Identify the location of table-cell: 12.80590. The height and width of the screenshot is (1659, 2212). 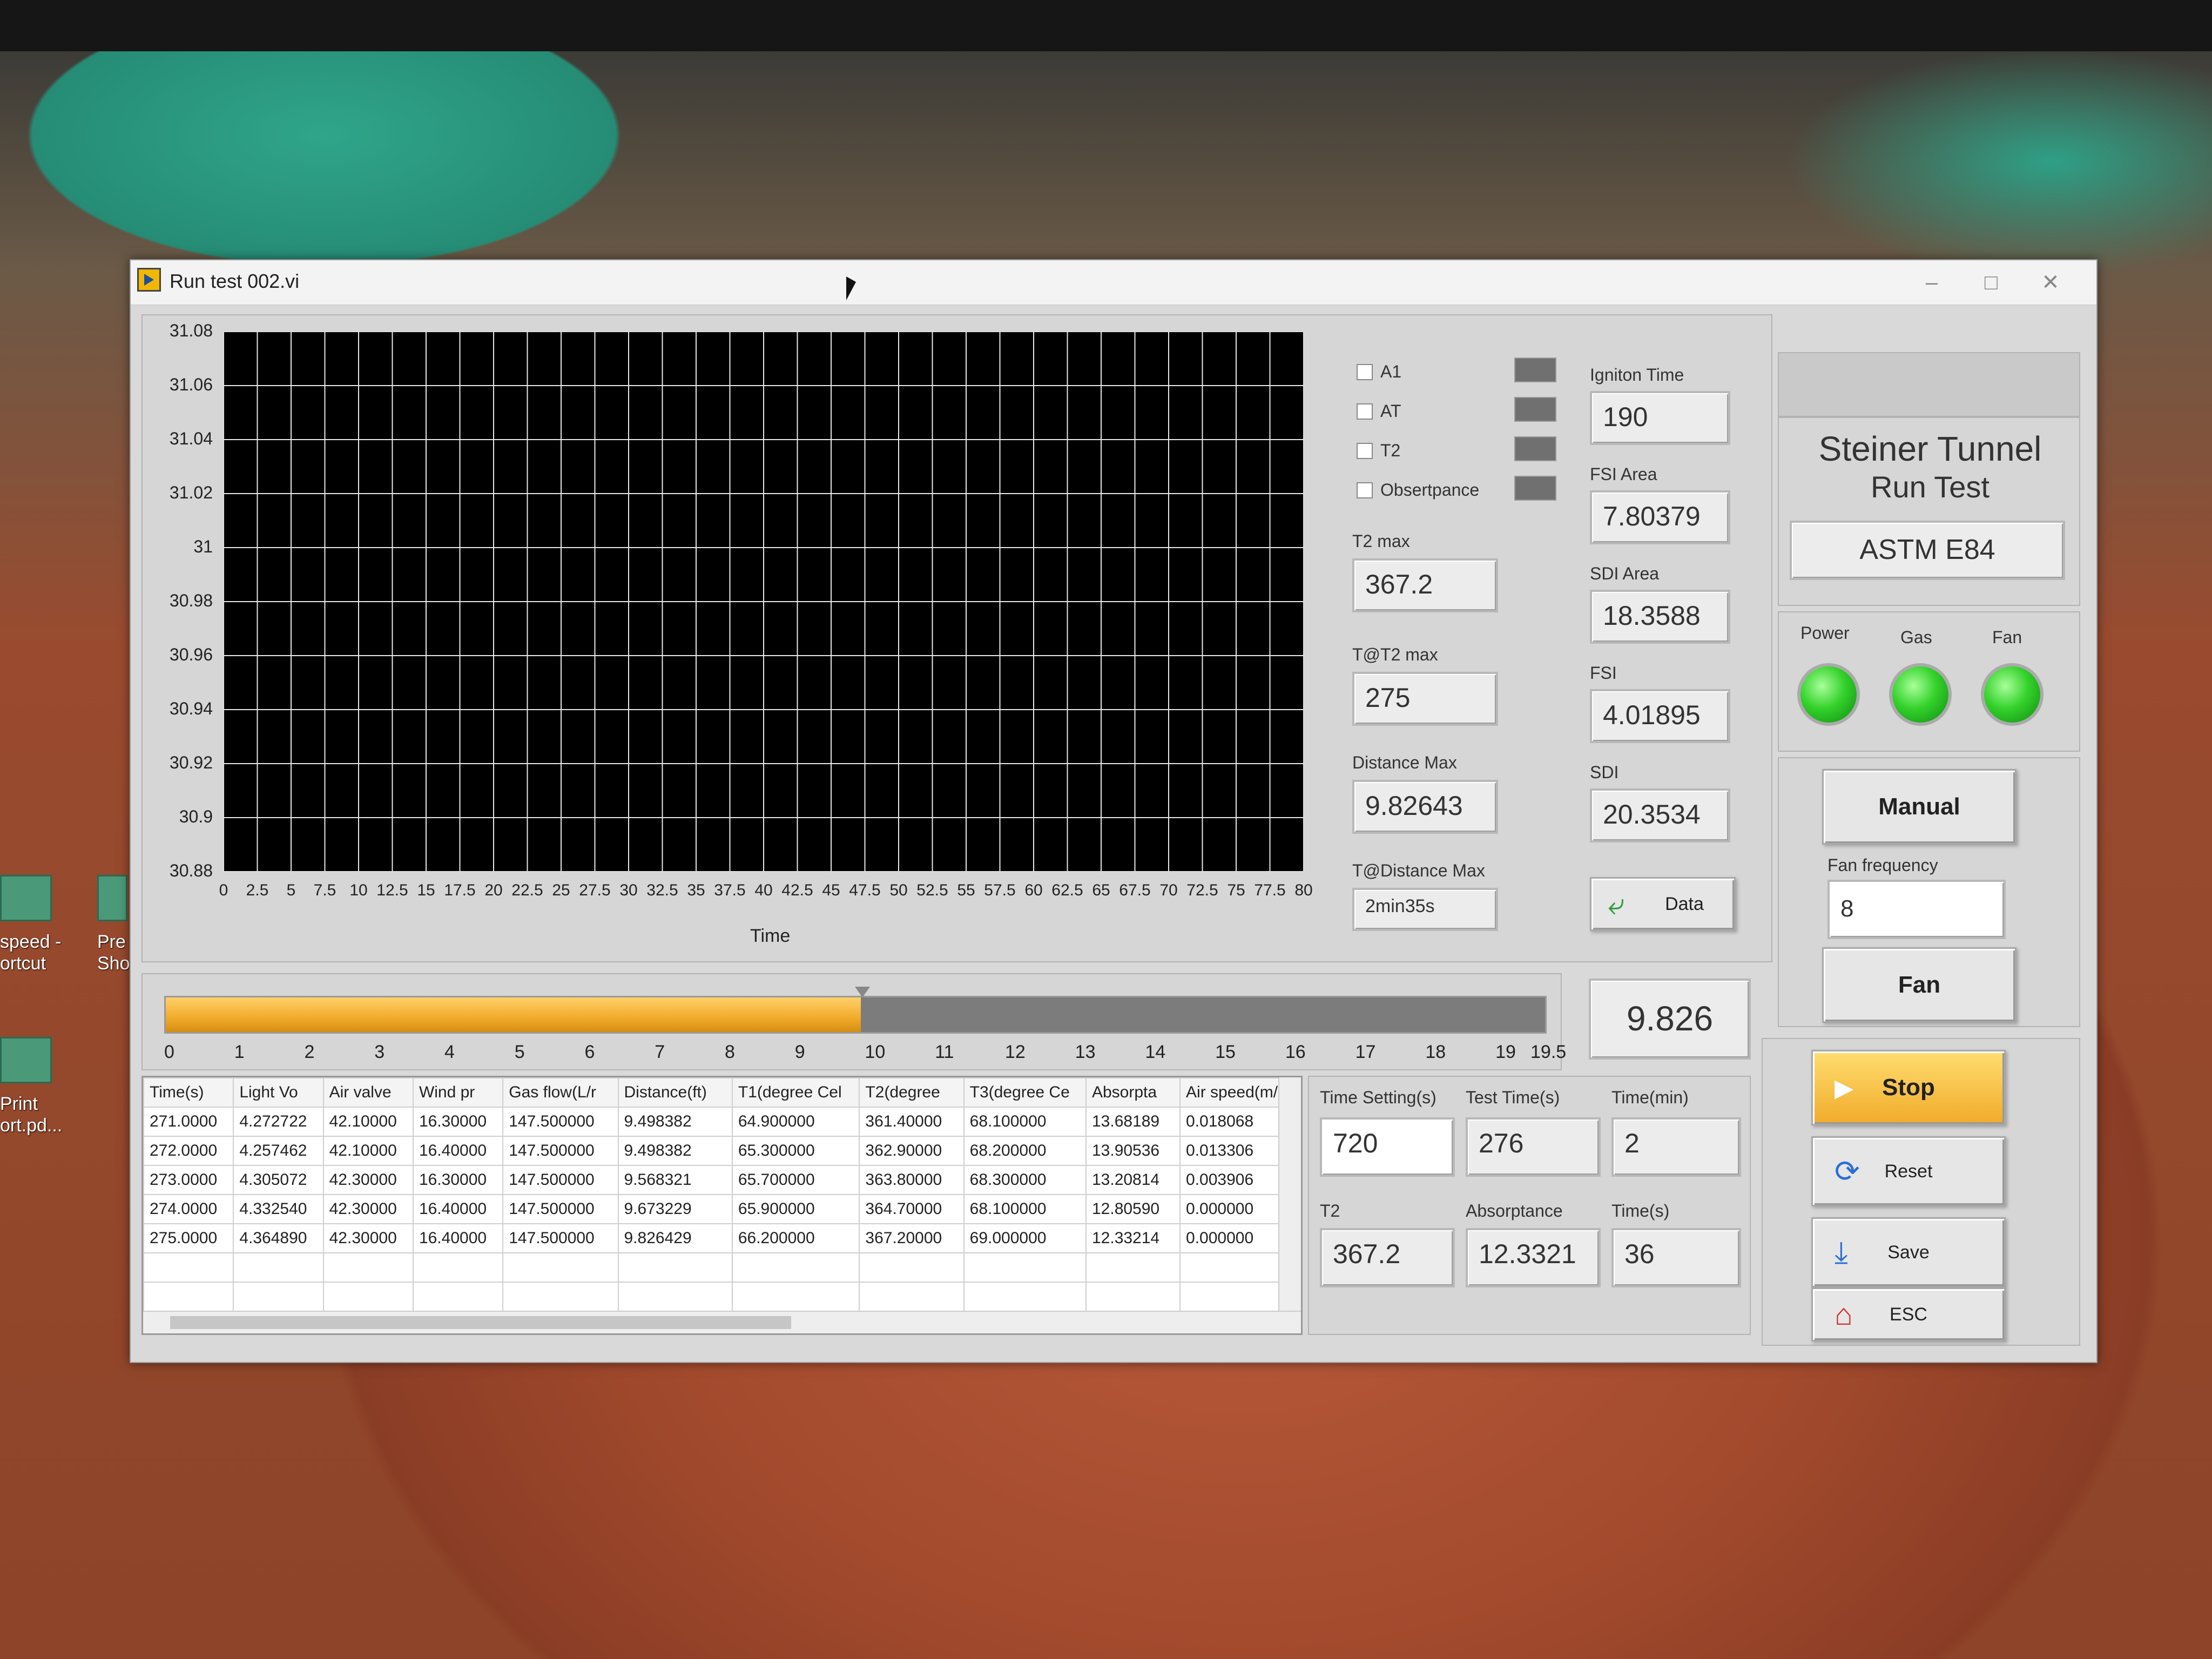
(1133, 1209).